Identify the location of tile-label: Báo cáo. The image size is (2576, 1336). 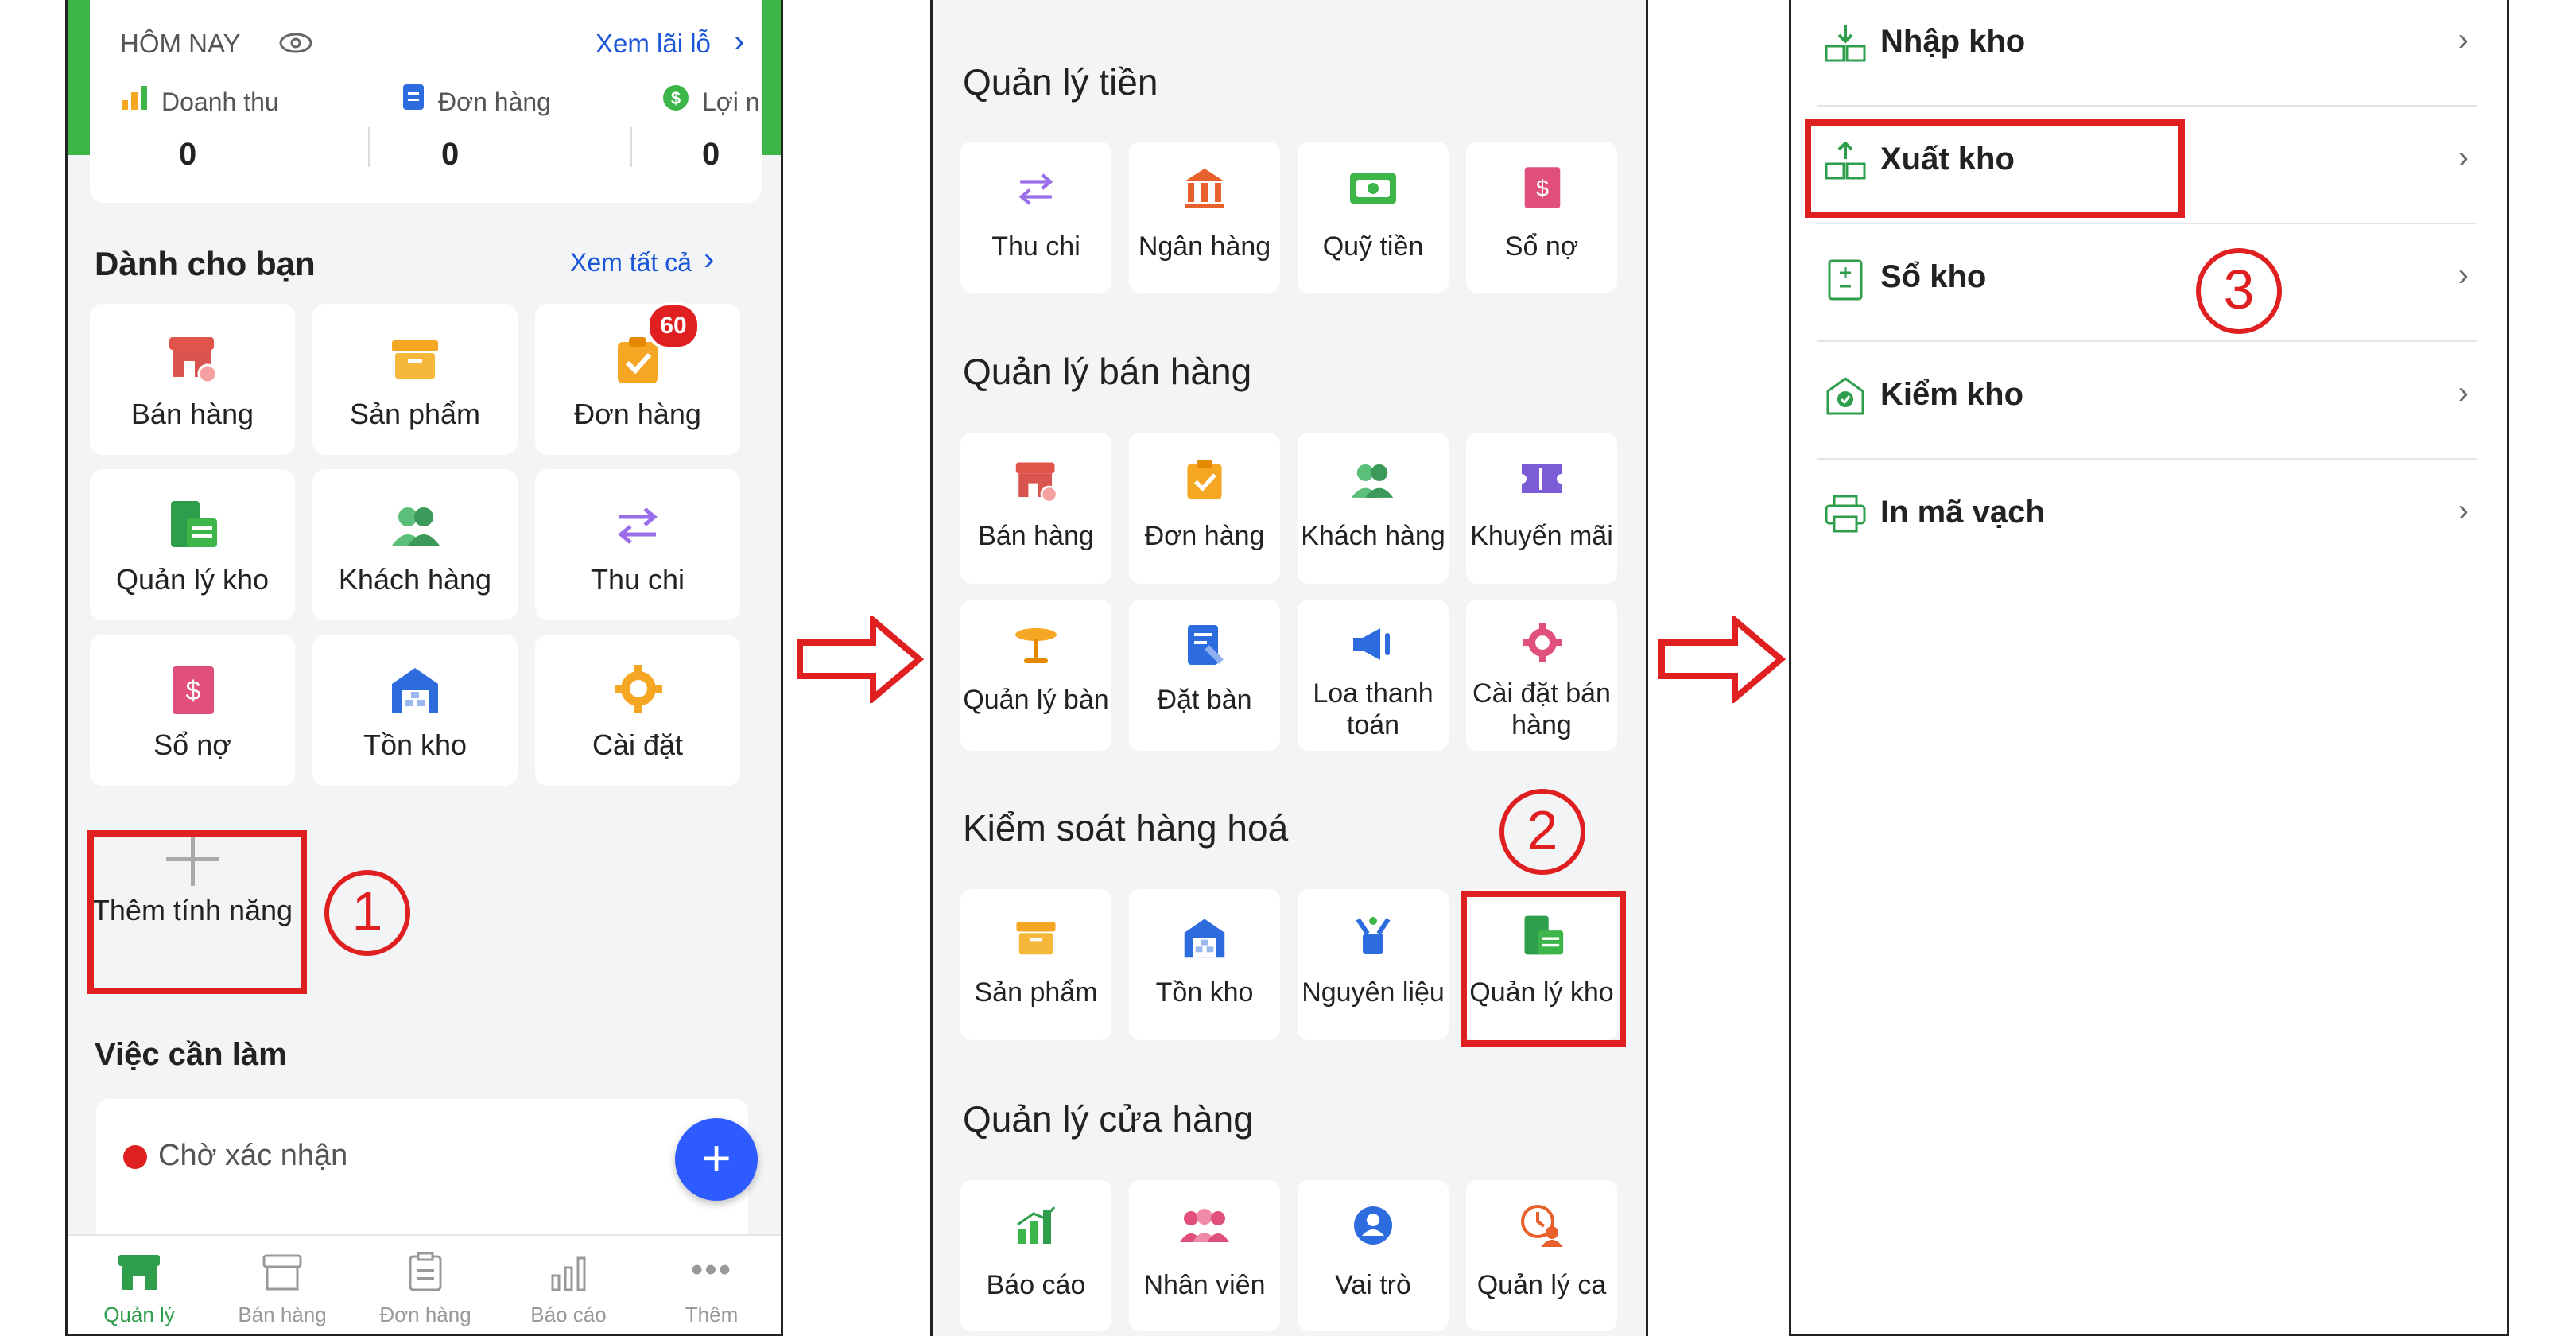
(1036, 1285).